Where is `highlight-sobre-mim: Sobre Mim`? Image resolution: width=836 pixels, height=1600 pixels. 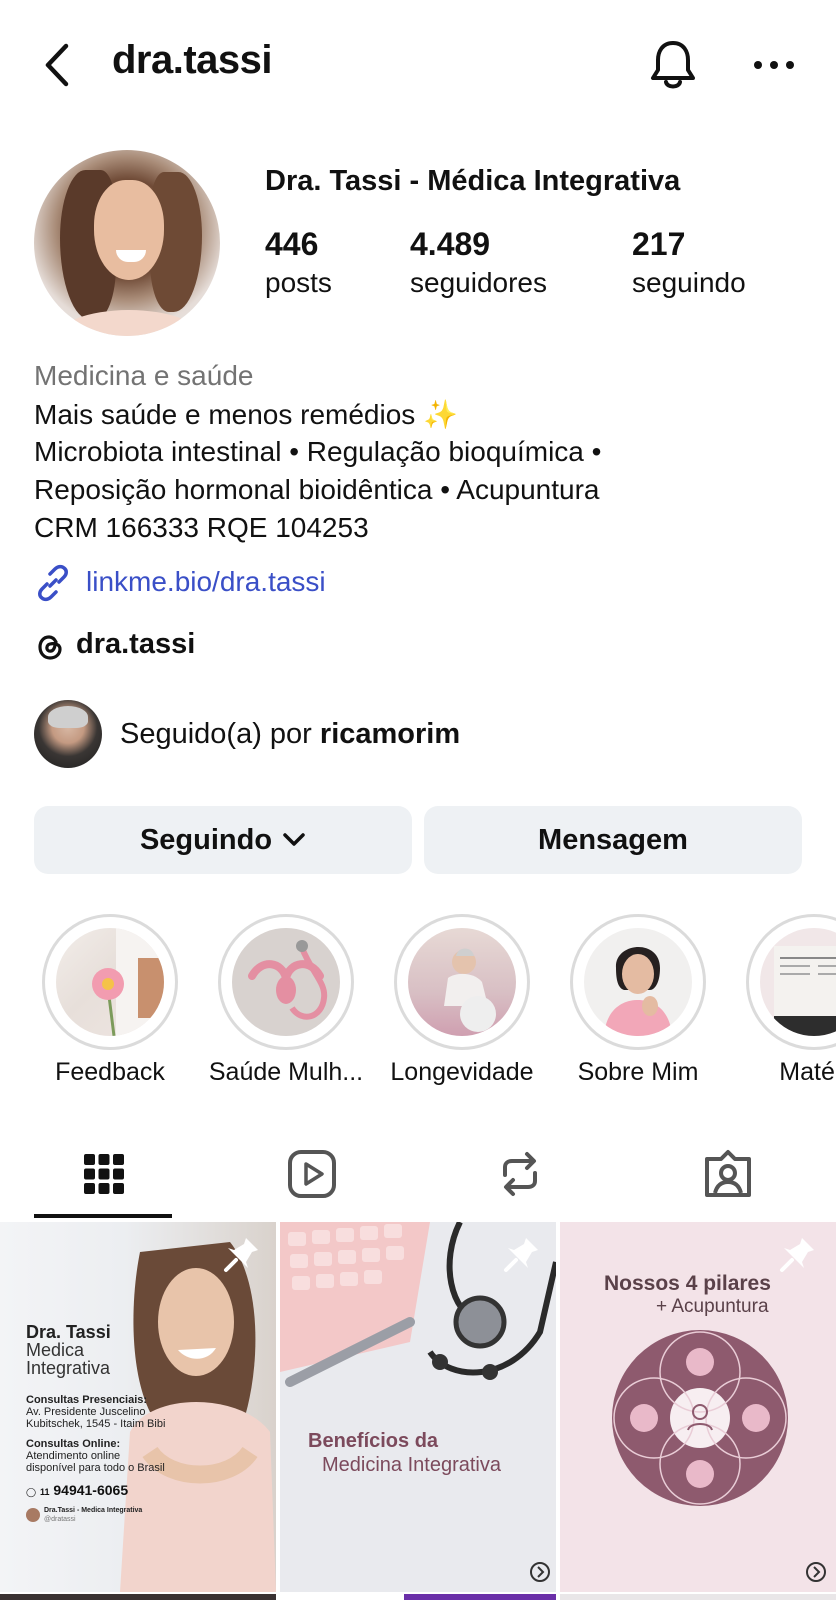 highlight-sobre-mim: Sobre Mim is located at coordinates (638, 1000).